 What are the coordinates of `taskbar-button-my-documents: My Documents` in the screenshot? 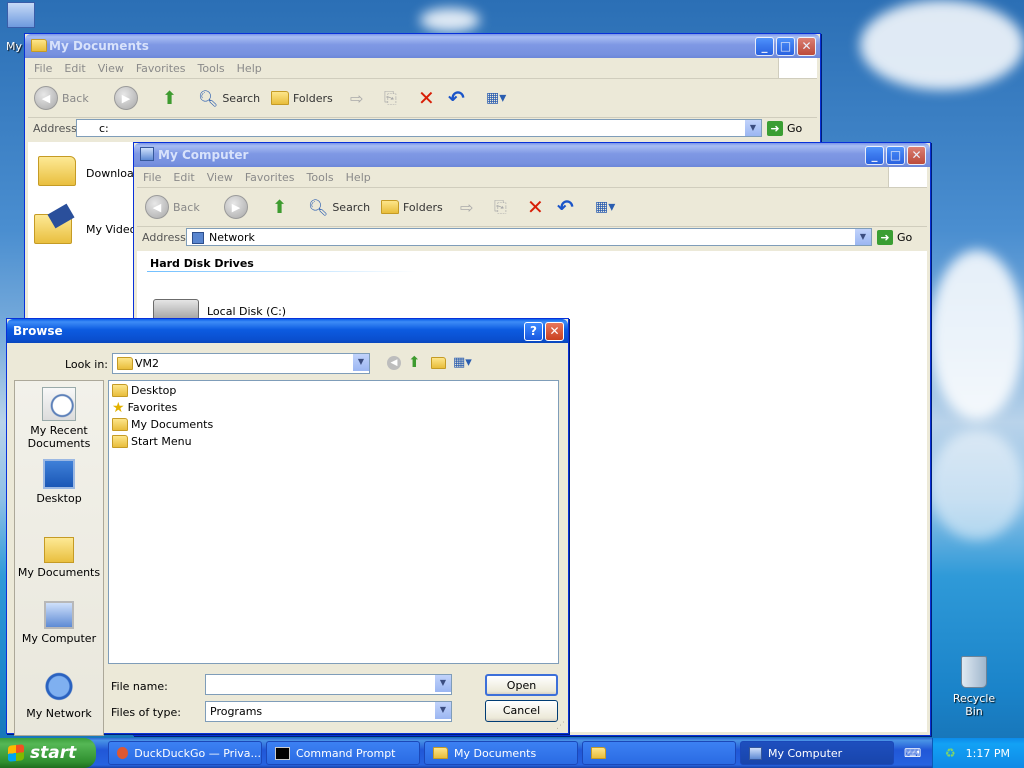 It's located at (501, 753).